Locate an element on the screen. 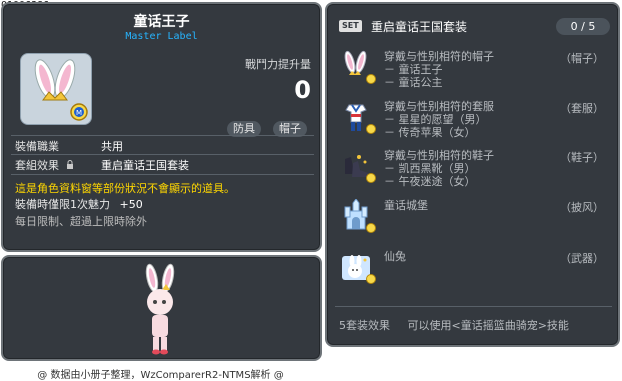  job-label: 裝備職業 is located at coordinates (37, 146).